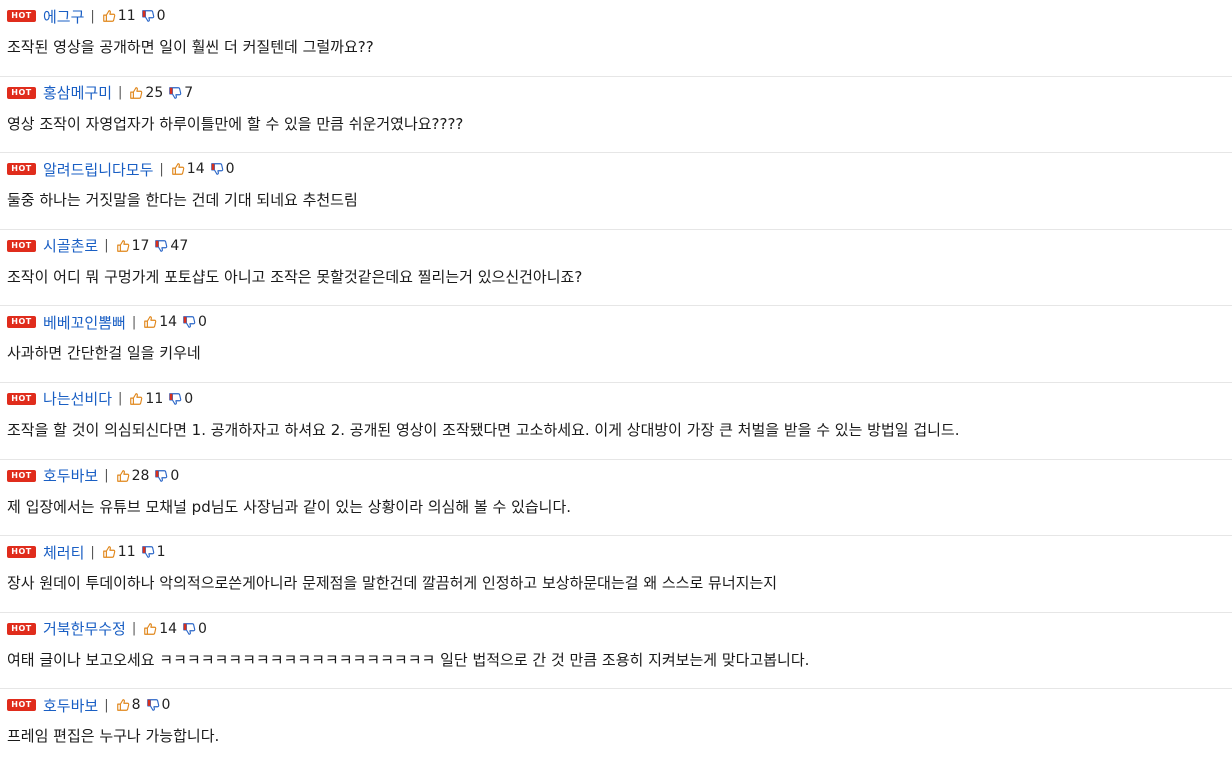  Describe the element at coordinates (615, 93) in the screenshot. I see `comment-meta: HOT 홍삼메구미 | 25 7` at that location.